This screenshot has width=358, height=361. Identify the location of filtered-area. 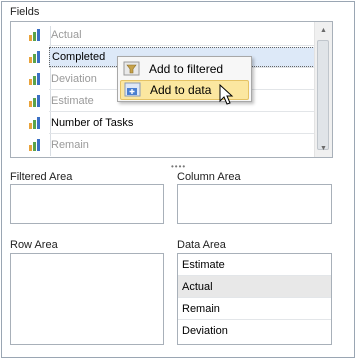
(87, 204).